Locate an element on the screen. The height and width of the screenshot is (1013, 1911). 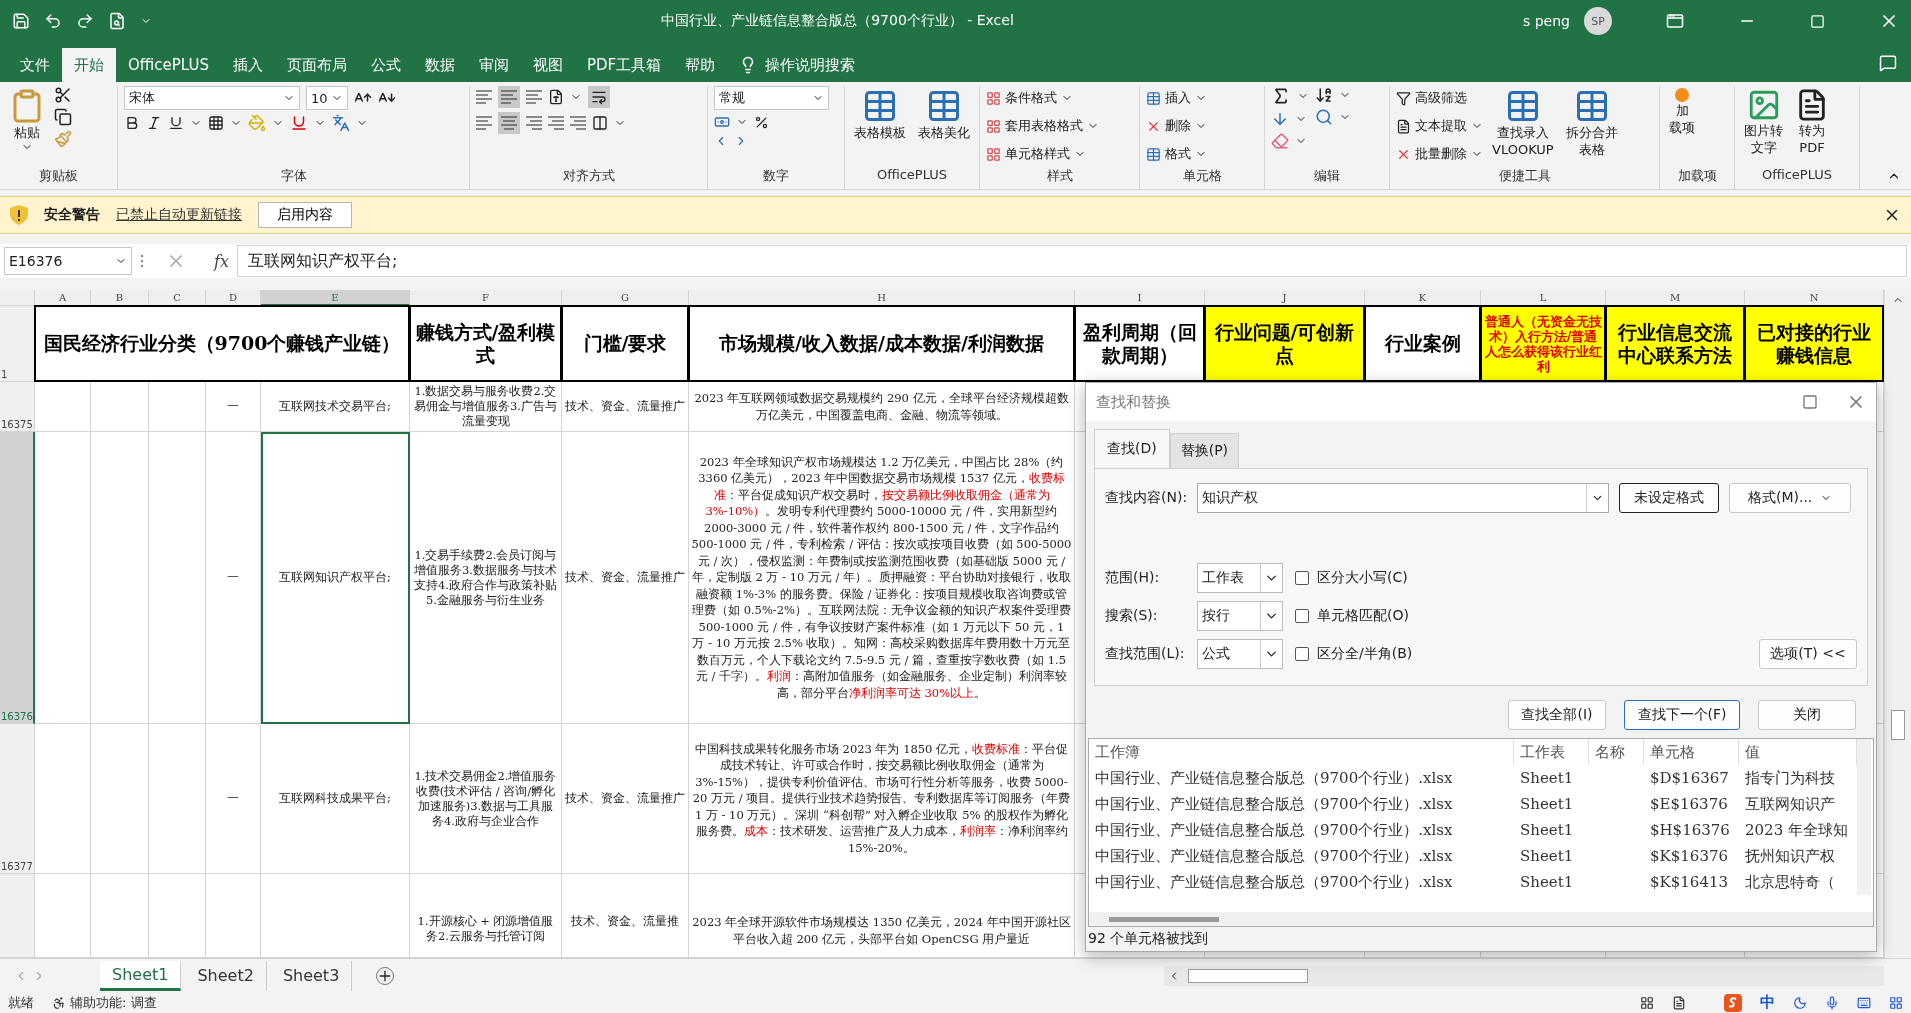
menu-tab: PDF工具箱 is located at coordinates (624, 65).